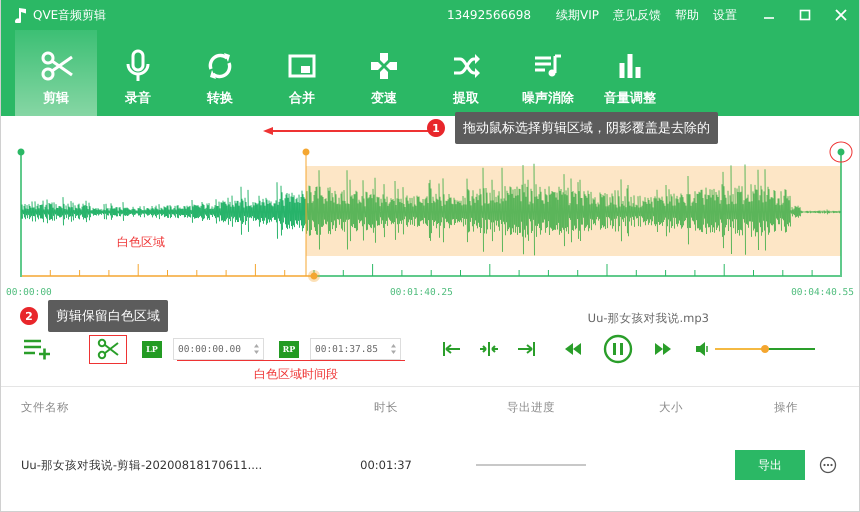 This screenshot has width=860, height=512. I want to click on tab: 剪辑, so click(56, 73).